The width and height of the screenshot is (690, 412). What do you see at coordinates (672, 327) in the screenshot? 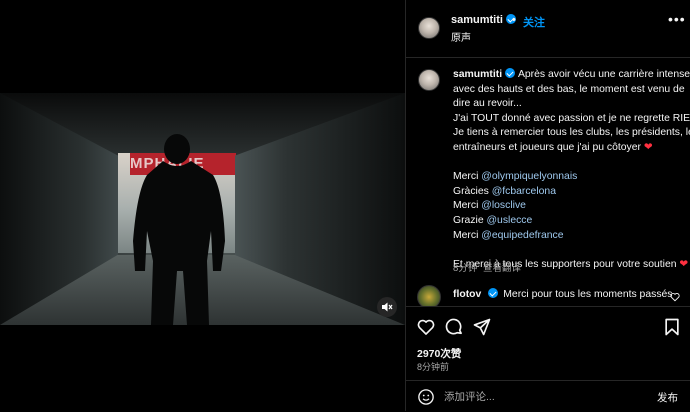
I see `bookmark-icon` at bounding box center [672, 327].